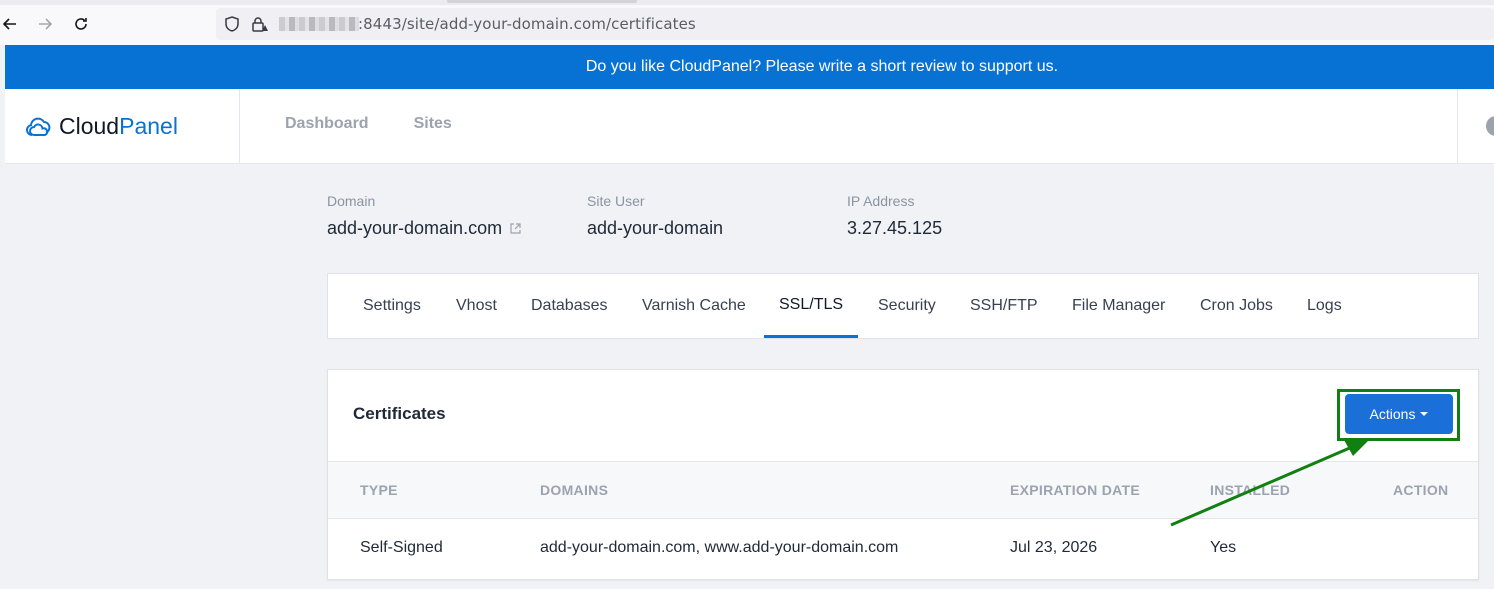  I want to click on forward-icon, so click(45, 24).